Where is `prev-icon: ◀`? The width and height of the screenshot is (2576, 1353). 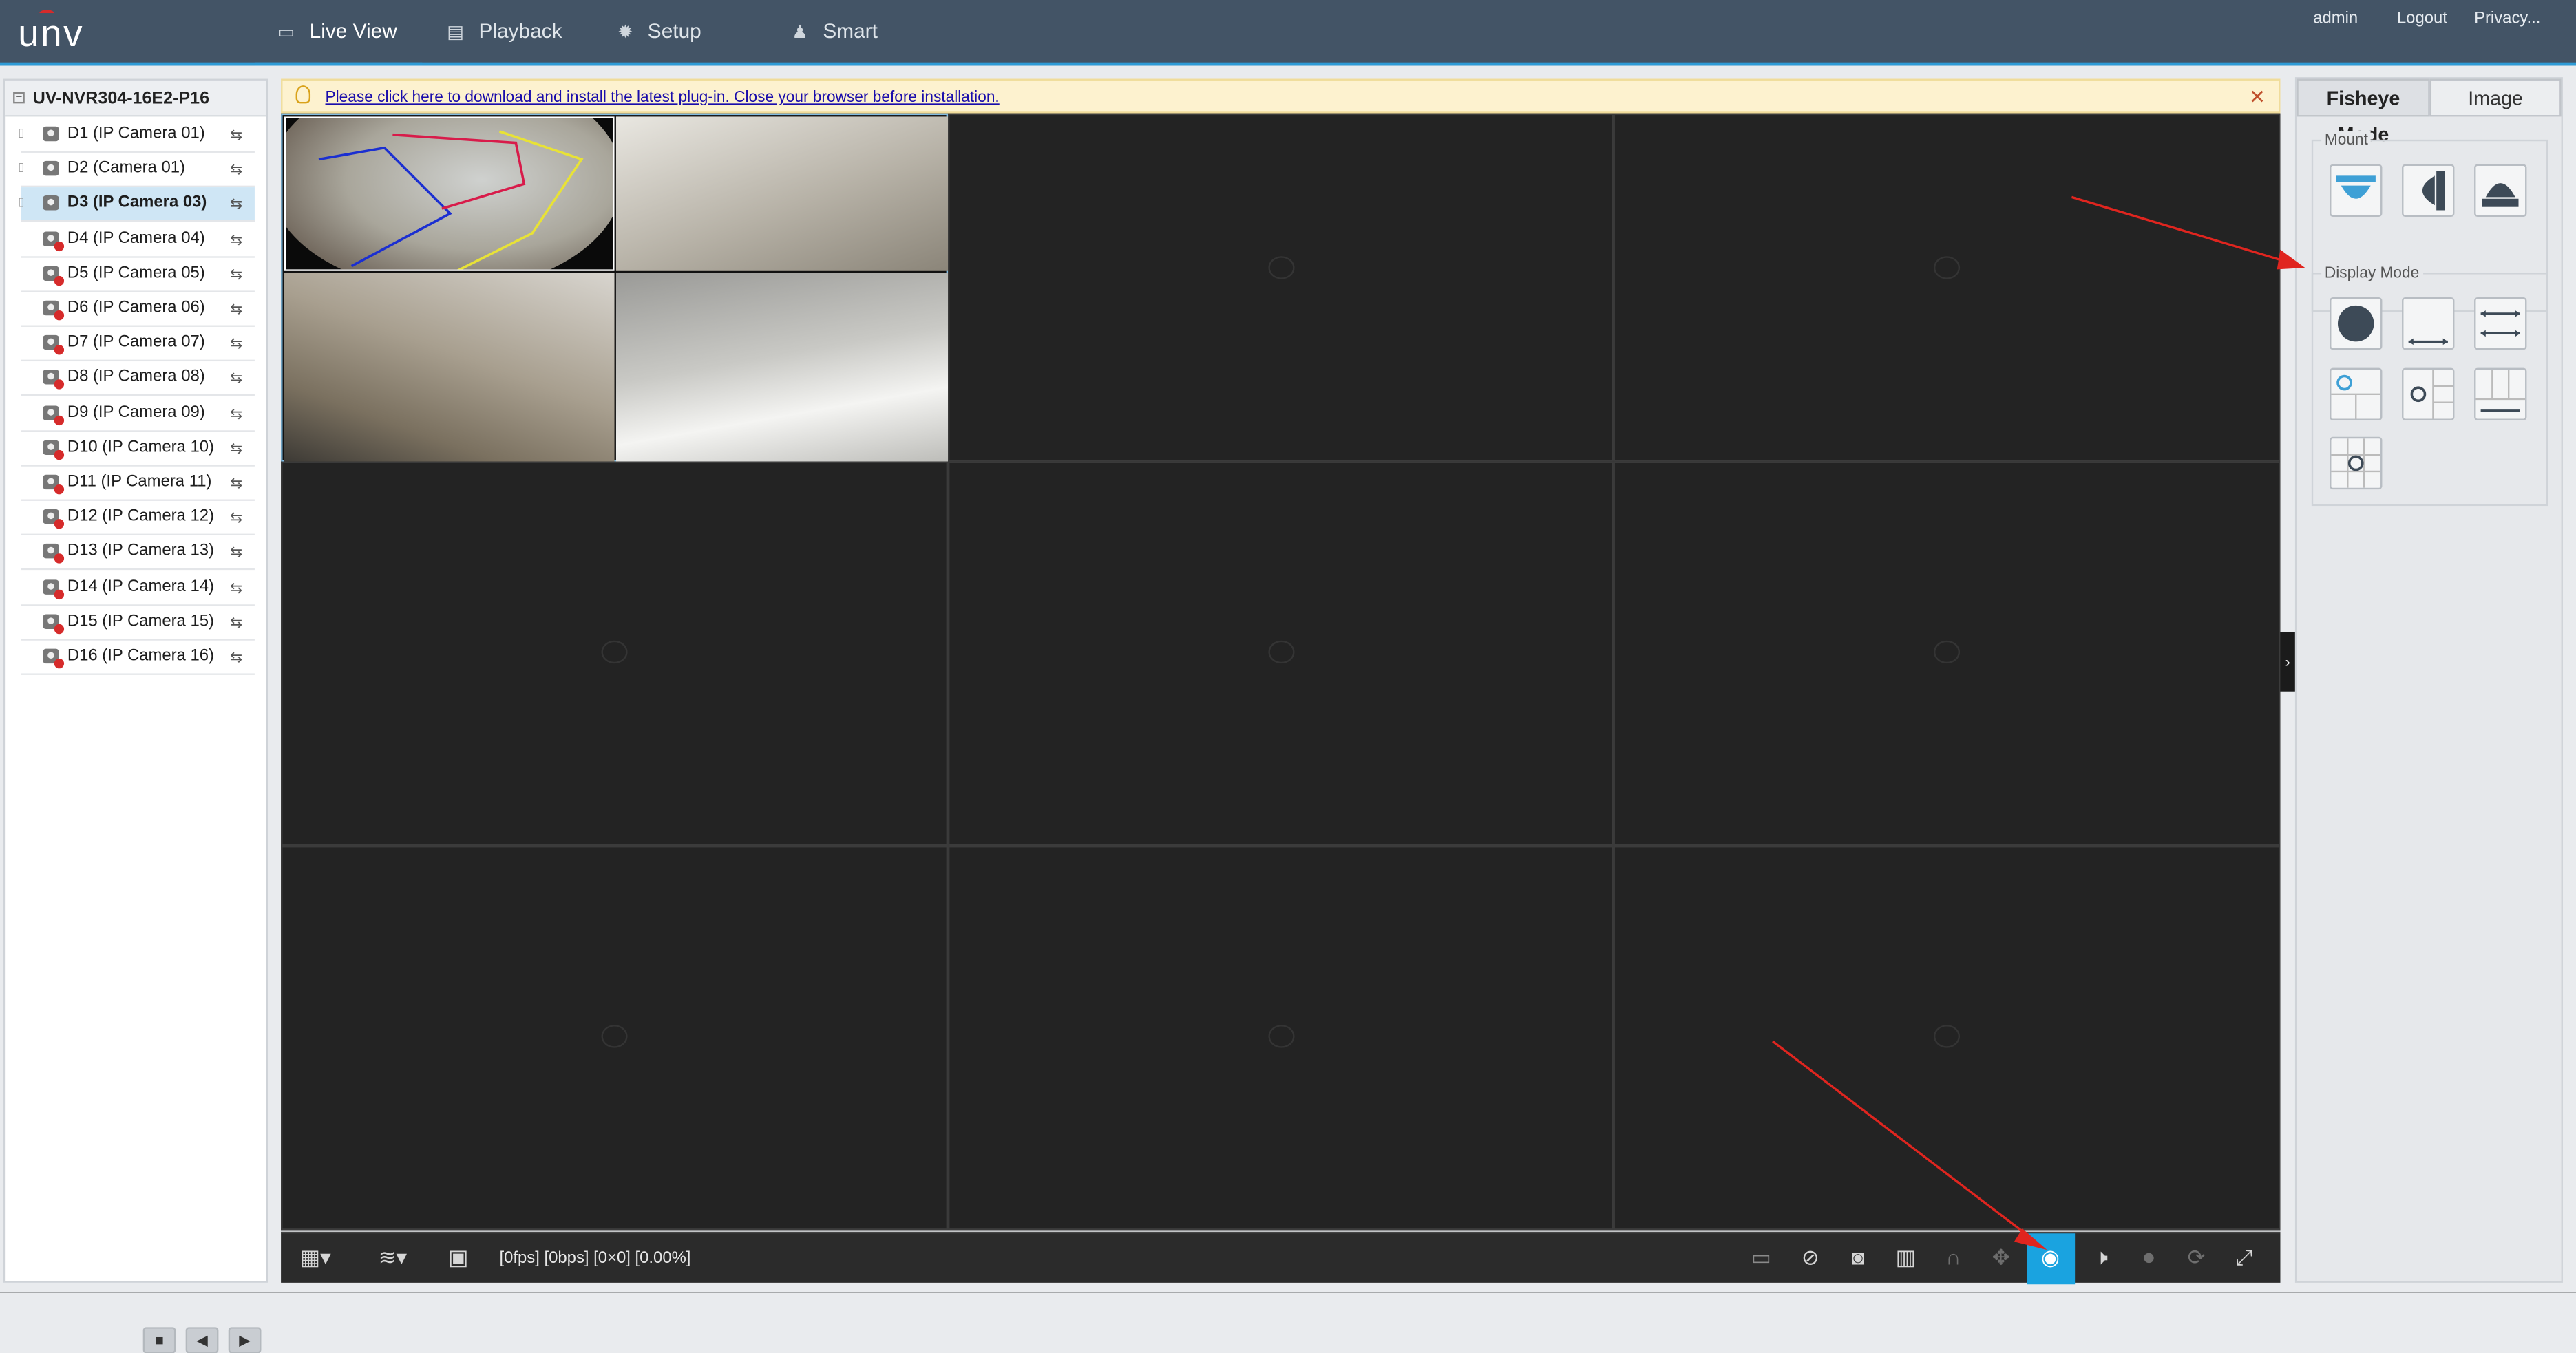 prev-icon: ◀ is located at coordinates (202, 1340).